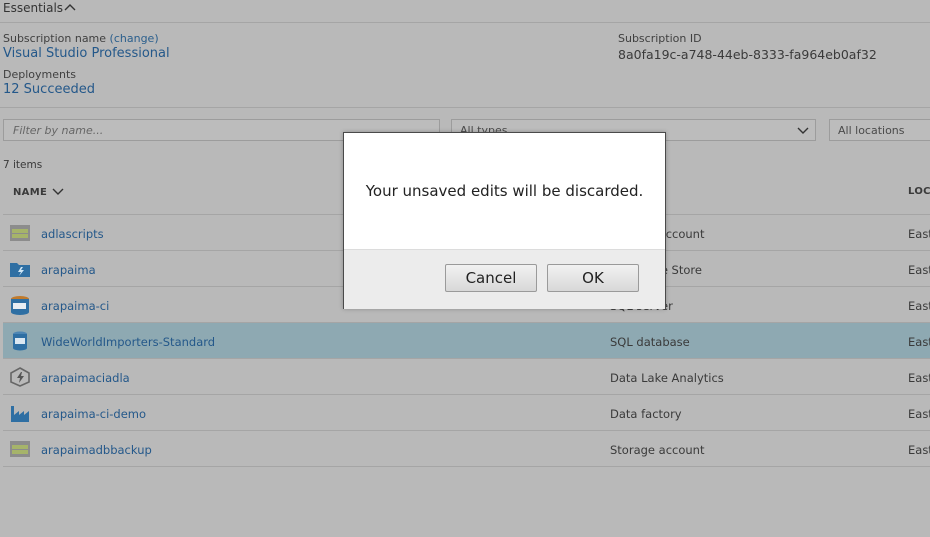 Image resolution: width=930 pixels, height=537 pixels. What do you see at coordinates (20, 305) in the screenshot?
I see `sql-server-icon` at bounding box center [20, 305].